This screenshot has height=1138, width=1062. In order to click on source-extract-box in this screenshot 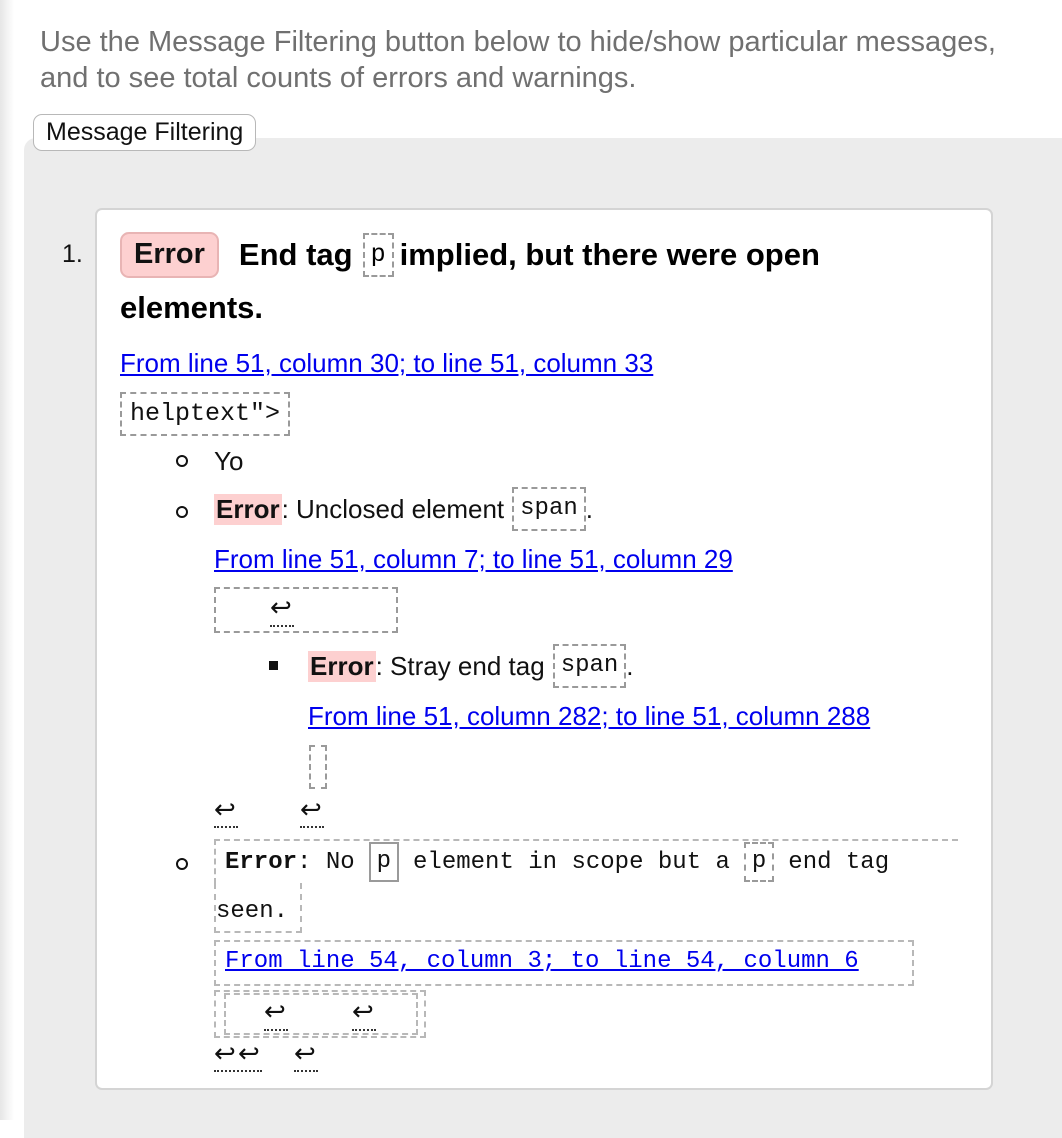, I will do `click(306, 610)`.